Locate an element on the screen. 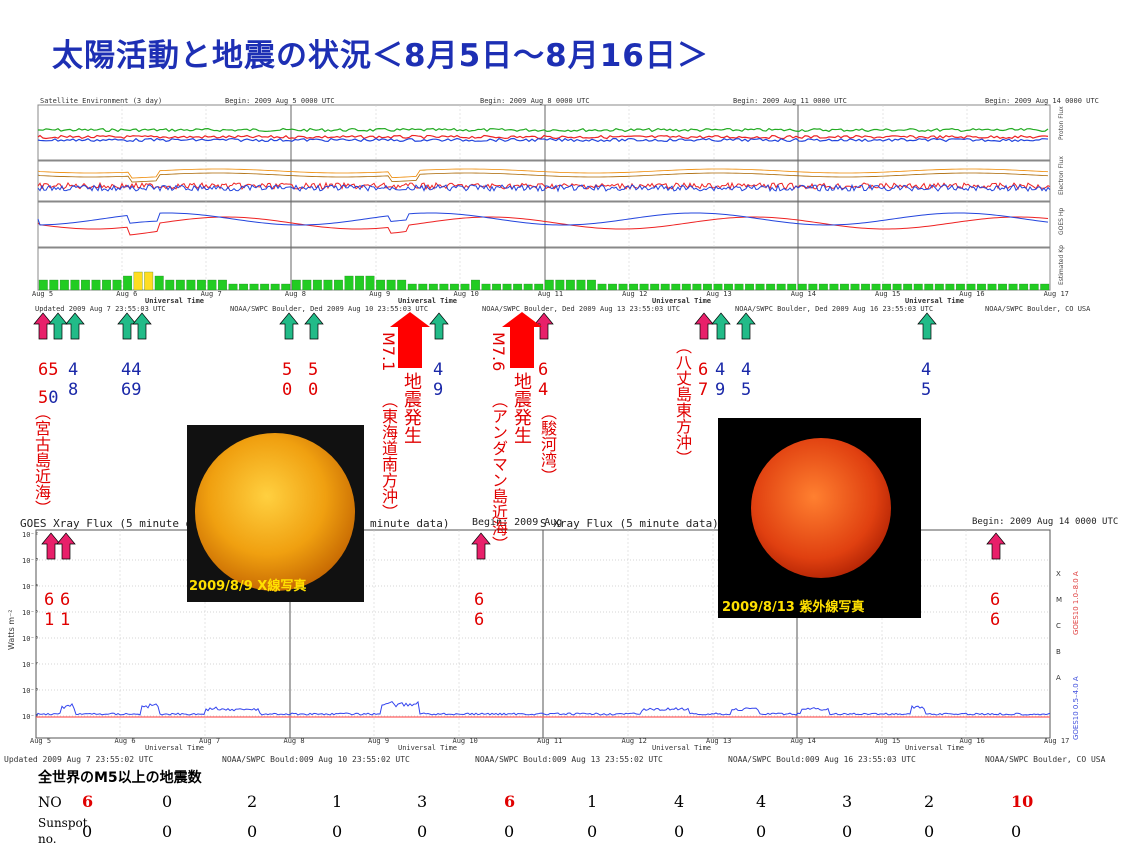 Image resolution: width=1135 pixels, height=851 pixels. row-label-no: NO is located at coordinates (50, 803).